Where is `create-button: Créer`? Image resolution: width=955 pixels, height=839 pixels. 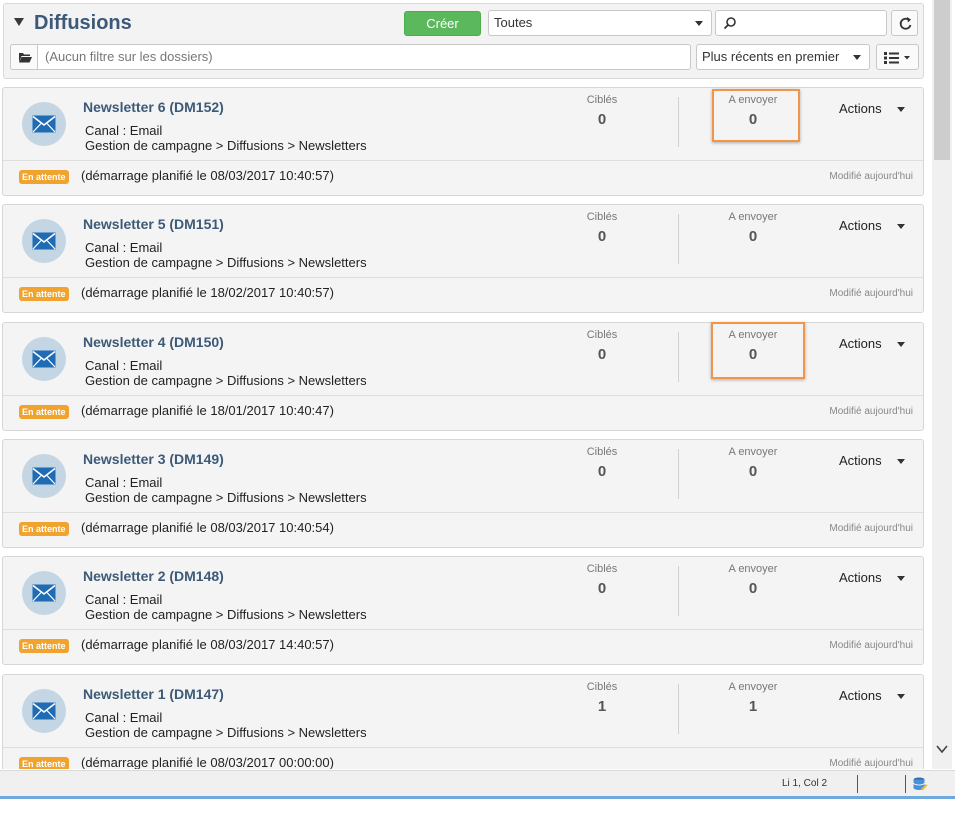
create-button: Créer is located at coordinates (442, 23).